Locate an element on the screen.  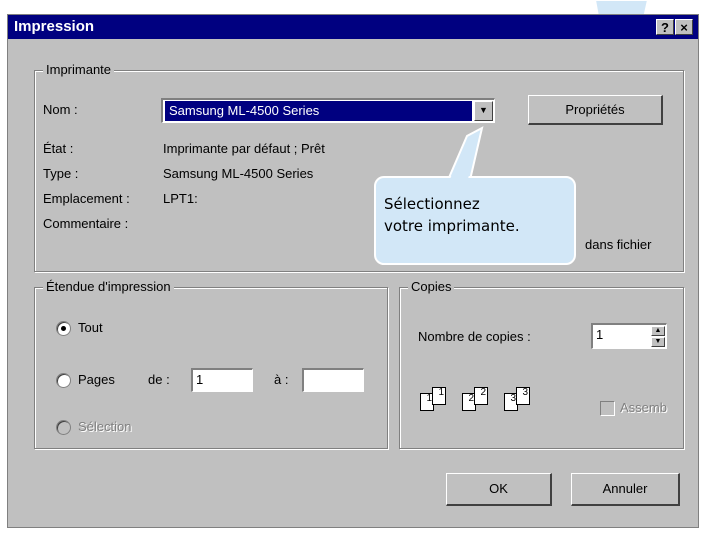
callout-pointer-cover is located at coordinates (465, 155).